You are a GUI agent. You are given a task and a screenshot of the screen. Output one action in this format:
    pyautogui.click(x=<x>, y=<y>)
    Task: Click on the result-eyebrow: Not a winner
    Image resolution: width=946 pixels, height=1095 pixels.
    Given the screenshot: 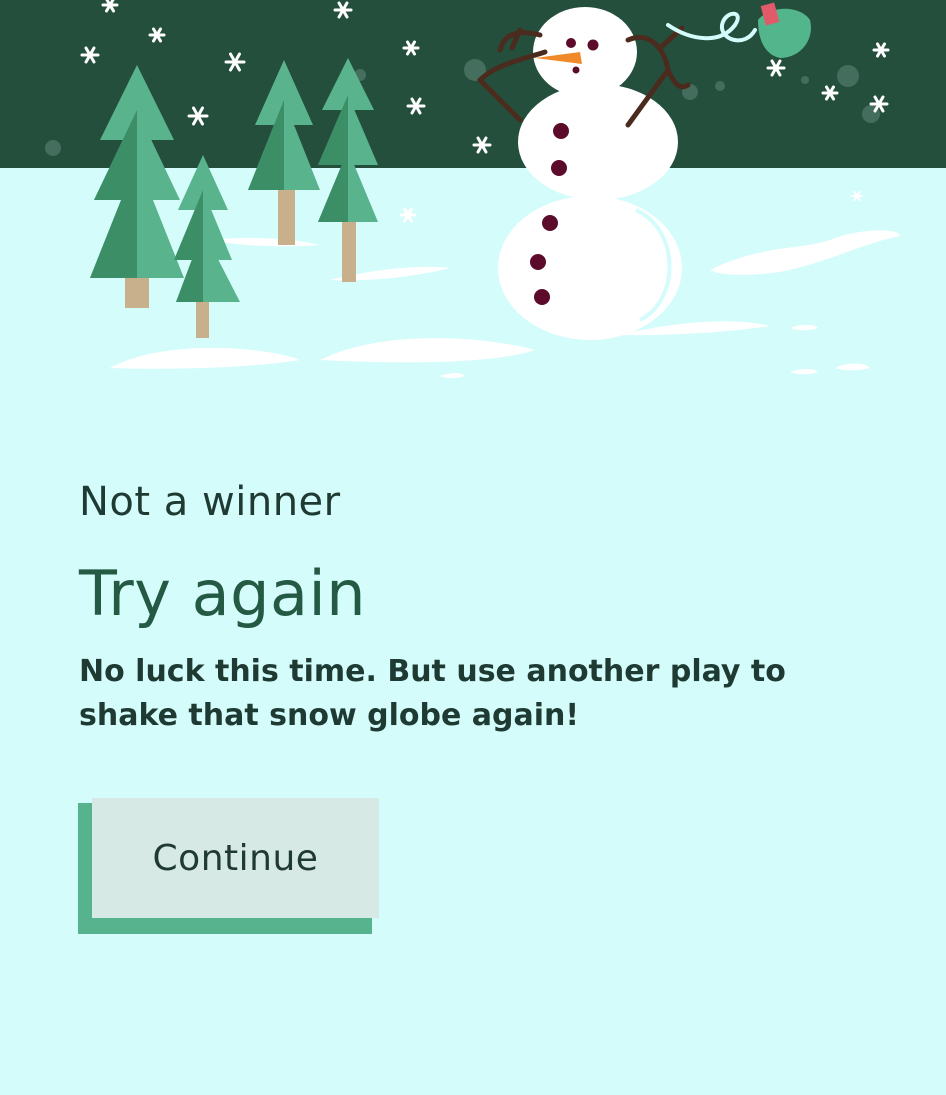 What is the action you would take?
    pyautogui.click(x=210, y=502)
    